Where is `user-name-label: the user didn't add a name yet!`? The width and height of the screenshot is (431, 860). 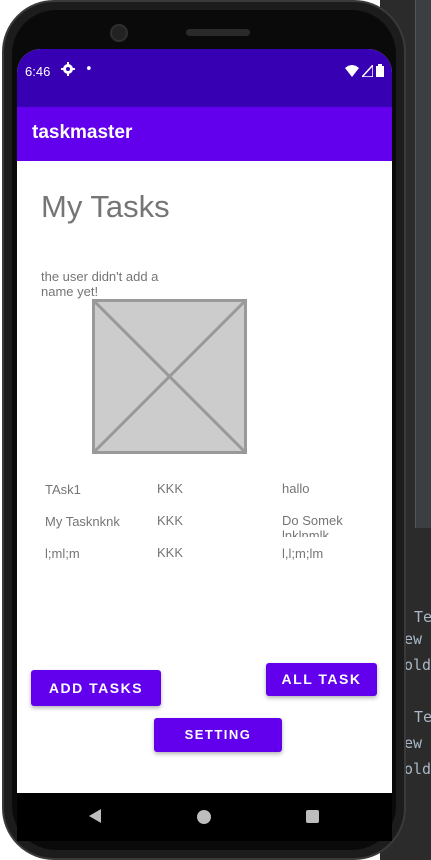 user-name-label: the user didn't add a name yet! is located at coordinates (100, 284).